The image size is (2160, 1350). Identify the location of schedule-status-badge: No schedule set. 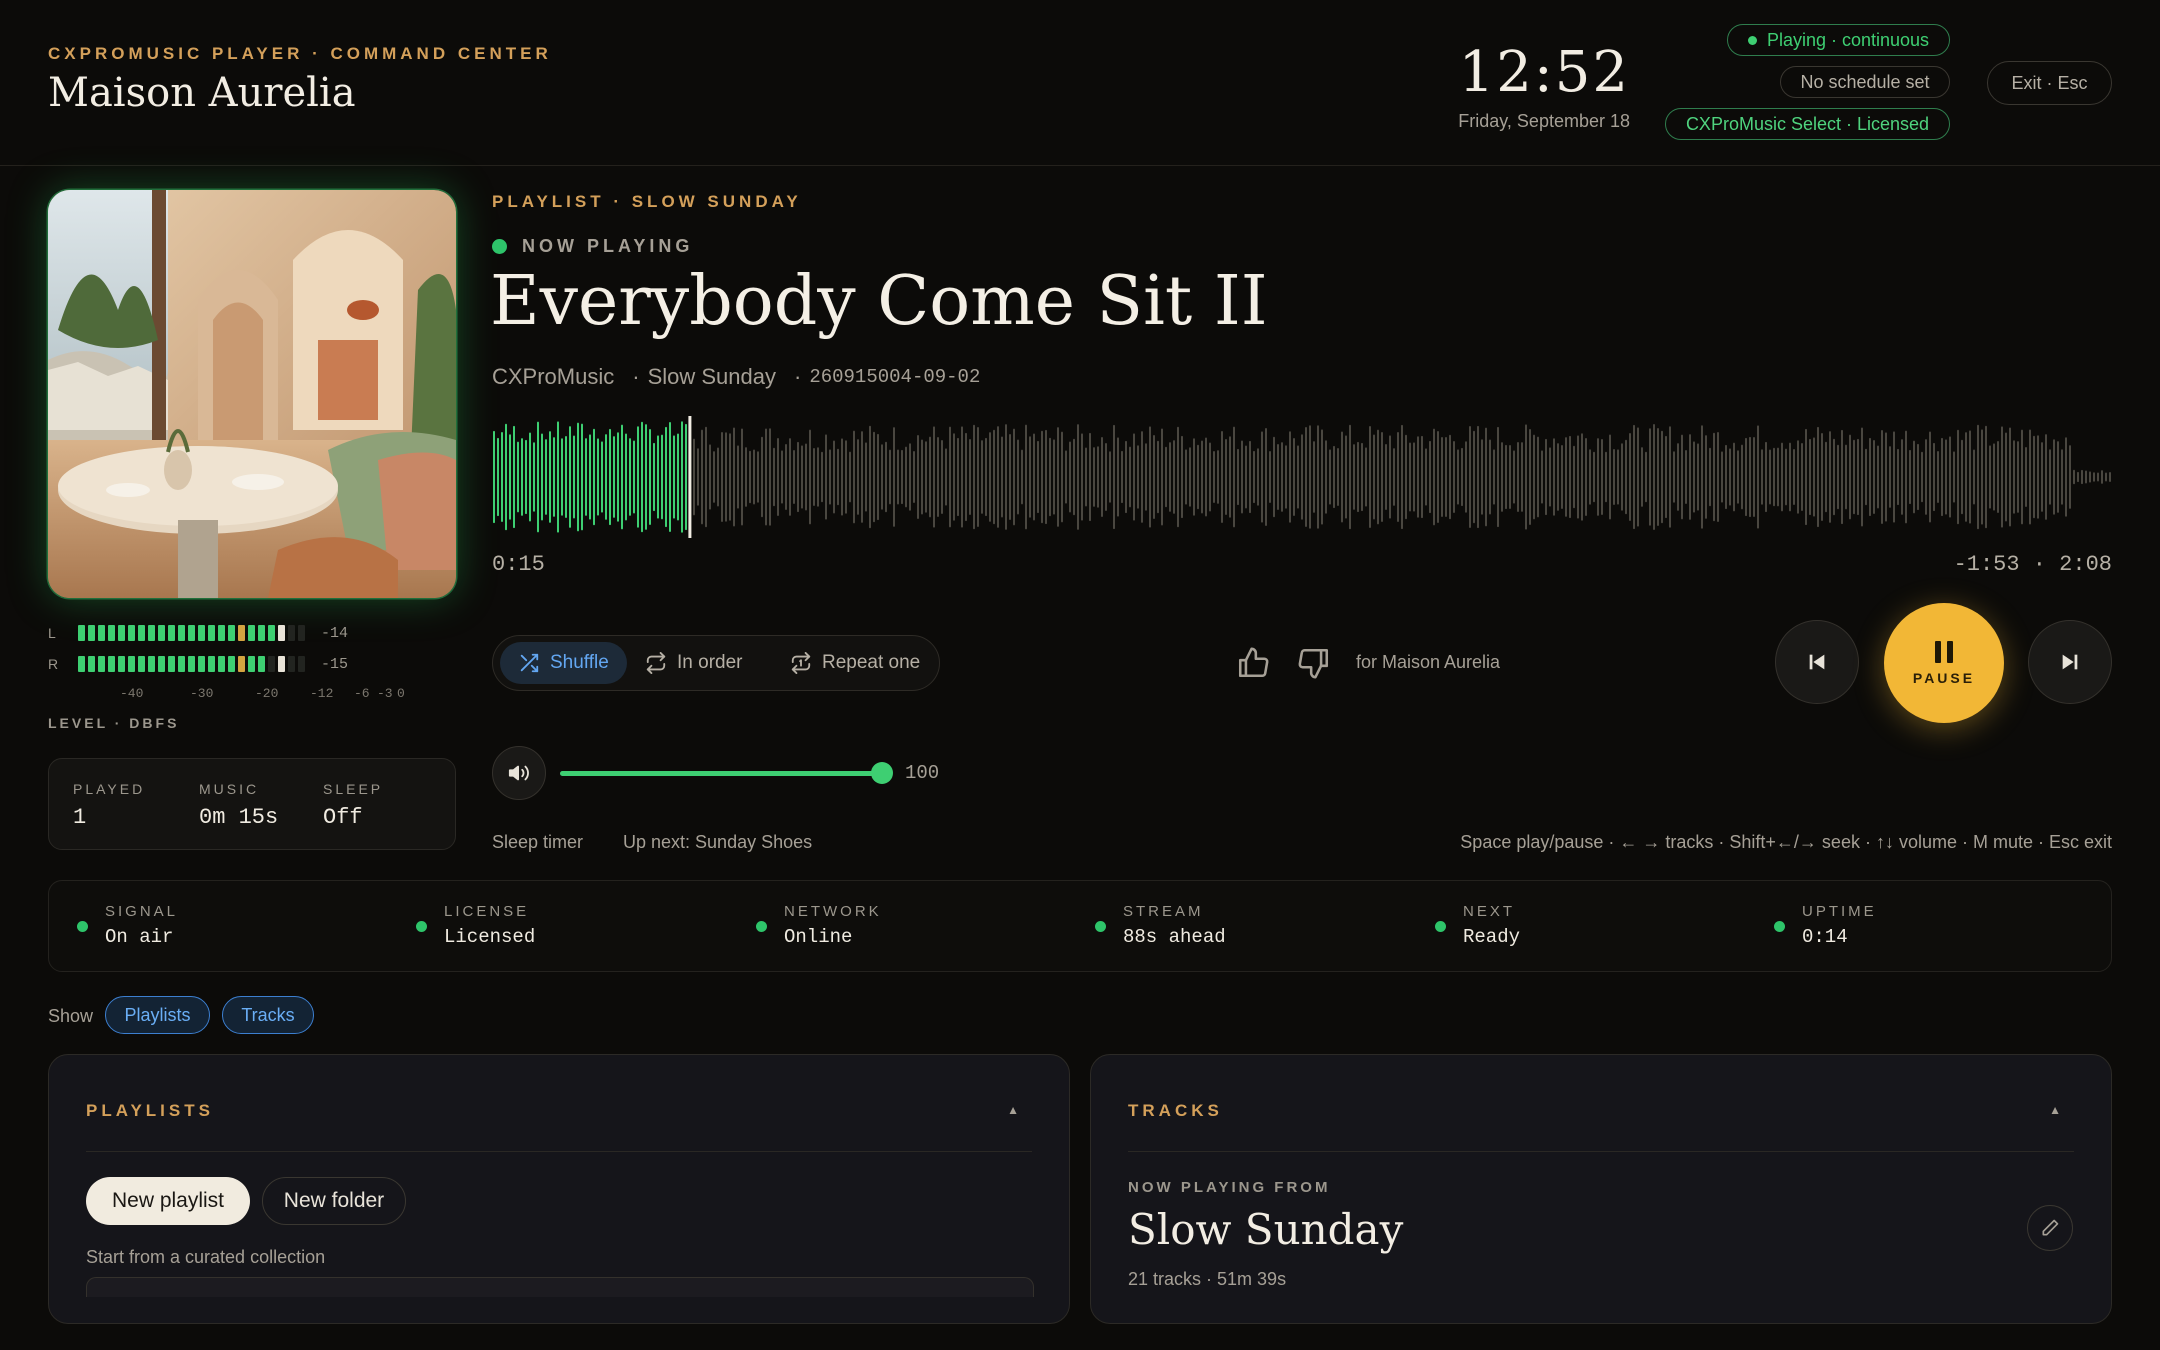
(1865, 82).